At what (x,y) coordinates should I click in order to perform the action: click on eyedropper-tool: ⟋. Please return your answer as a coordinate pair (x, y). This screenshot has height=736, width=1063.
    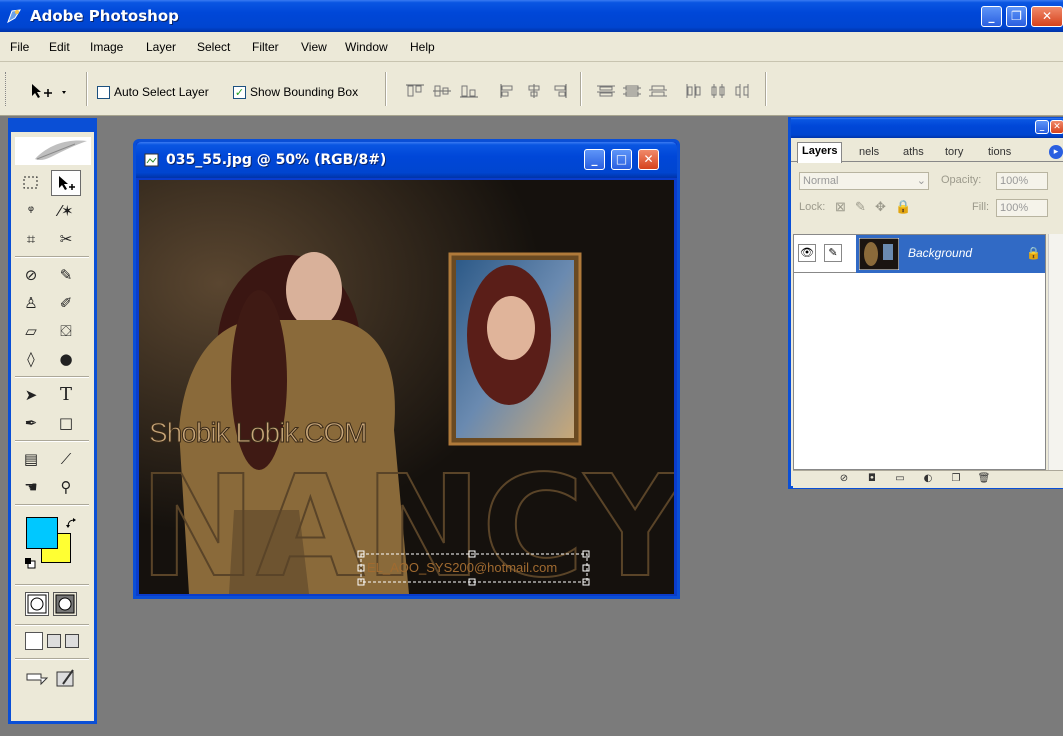
    Looking at the image, I should click on (66, 459).